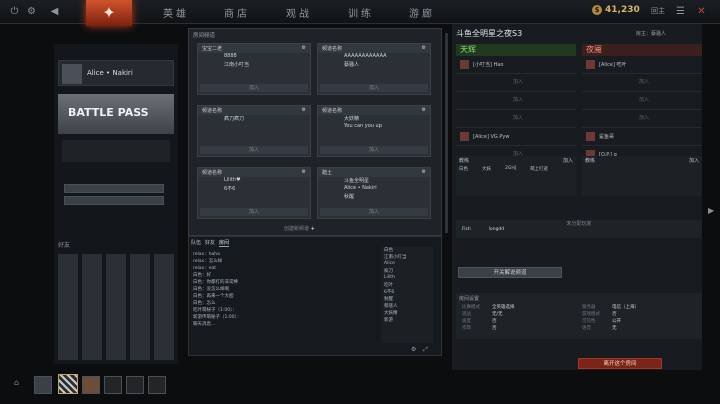  Describe the element at coordinates (407, 292) in the screenshot. I see `member-entry: 6不6` at that location.